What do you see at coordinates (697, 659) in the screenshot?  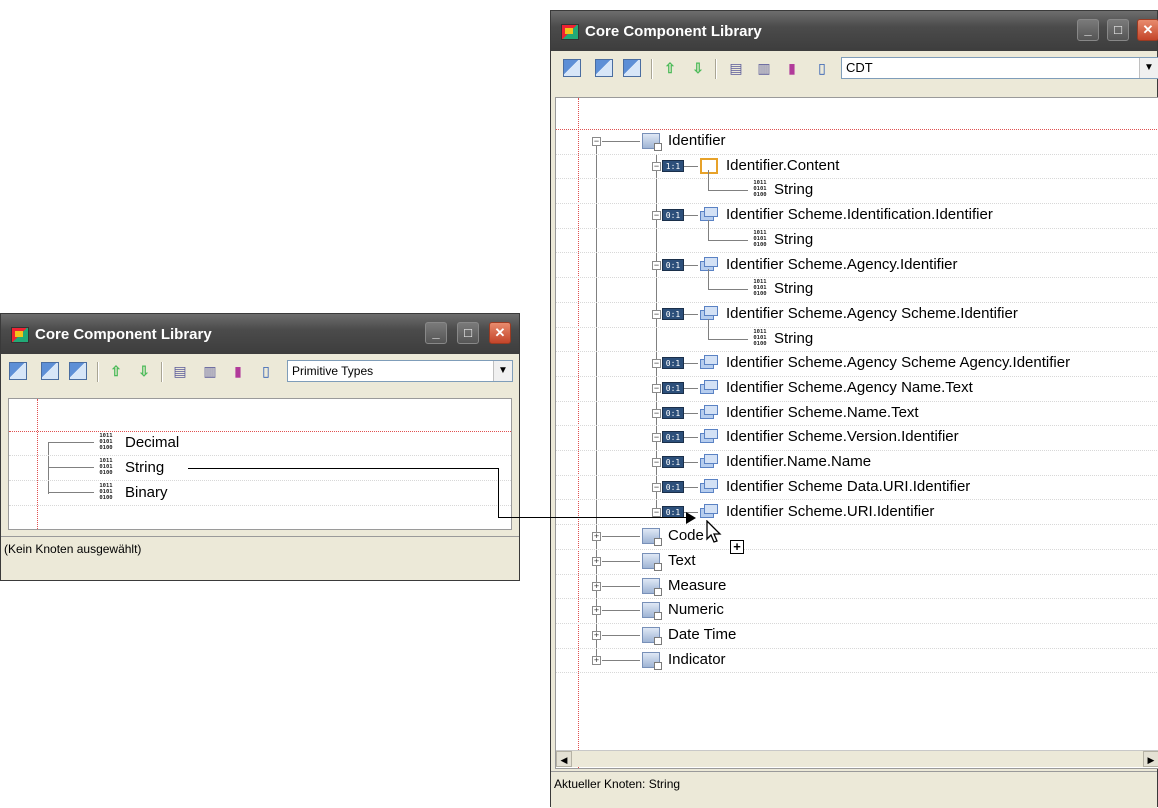 I see `tree-node-label: Indicator` at bounding box center [697, 659].